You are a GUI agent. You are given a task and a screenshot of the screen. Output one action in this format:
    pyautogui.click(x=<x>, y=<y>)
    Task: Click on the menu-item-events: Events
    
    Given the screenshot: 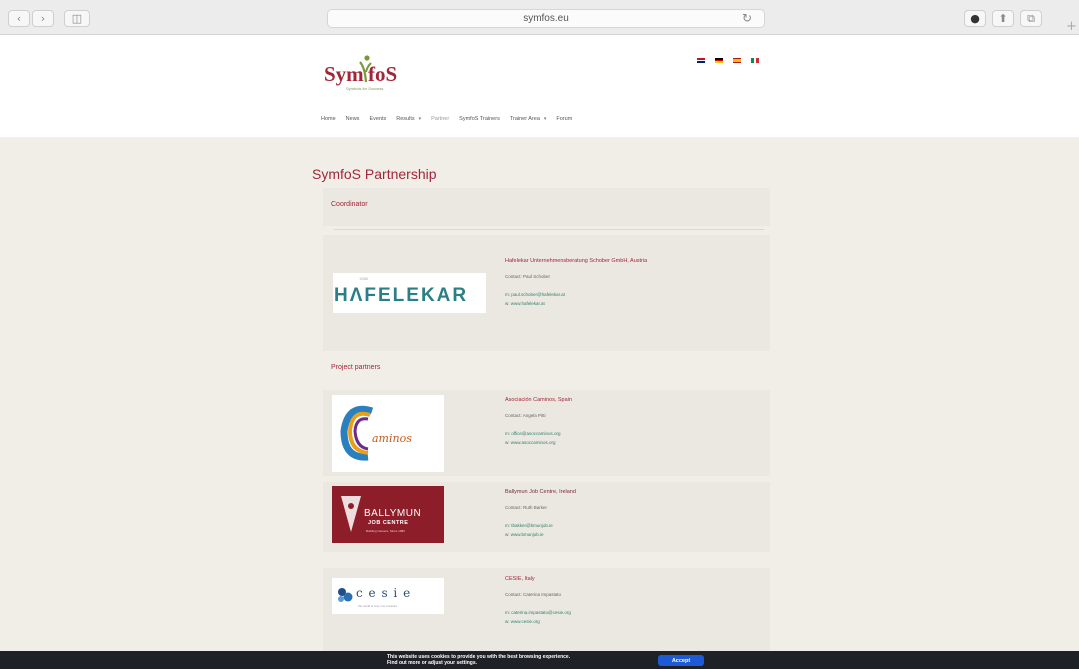 What is the action you would take?
    pyautogui.click(x=377, y=119)
    